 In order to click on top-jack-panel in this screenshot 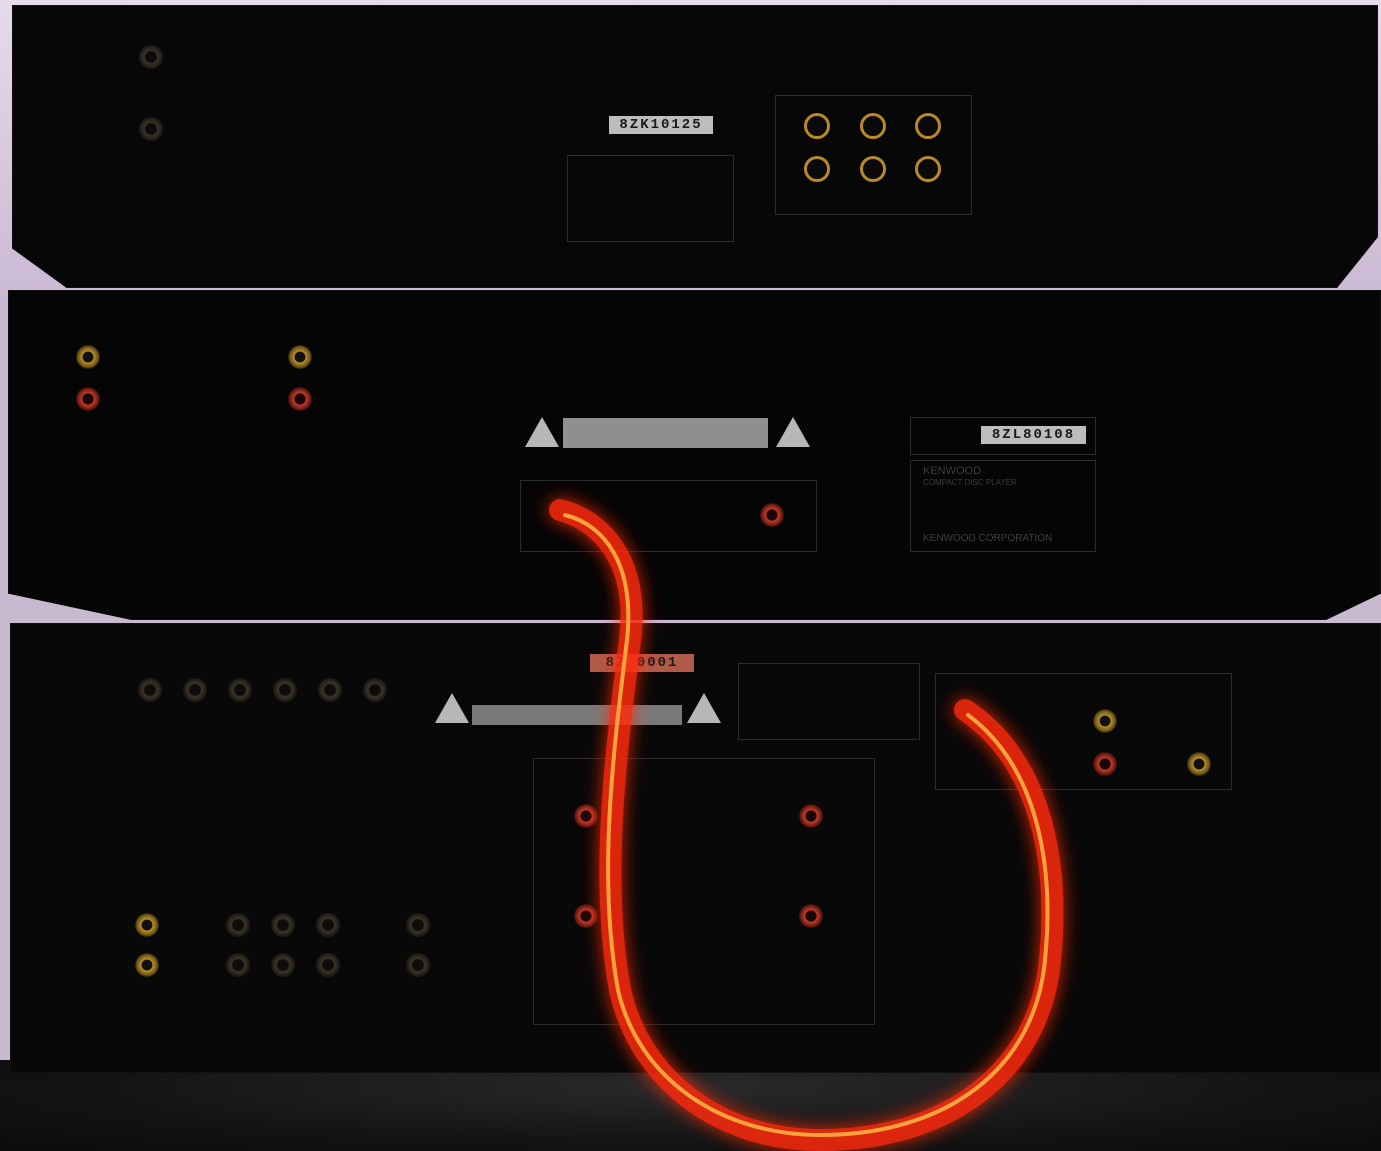, I will do `click(873, 155)`.